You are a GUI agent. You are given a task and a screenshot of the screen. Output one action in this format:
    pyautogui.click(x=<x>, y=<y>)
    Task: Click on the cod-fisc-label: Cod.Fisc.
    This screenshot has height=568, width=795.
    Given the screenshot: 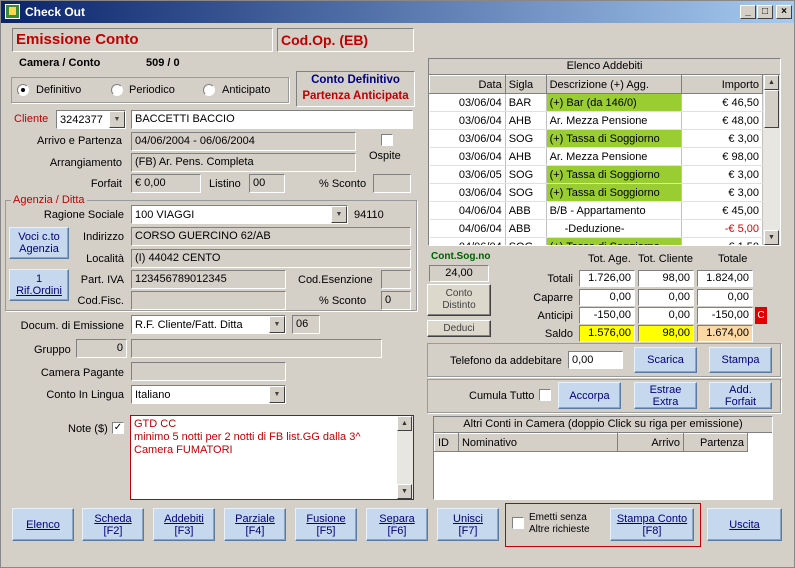 What is the action you would take?
    pyautogui.click(x=100, y=301)
    